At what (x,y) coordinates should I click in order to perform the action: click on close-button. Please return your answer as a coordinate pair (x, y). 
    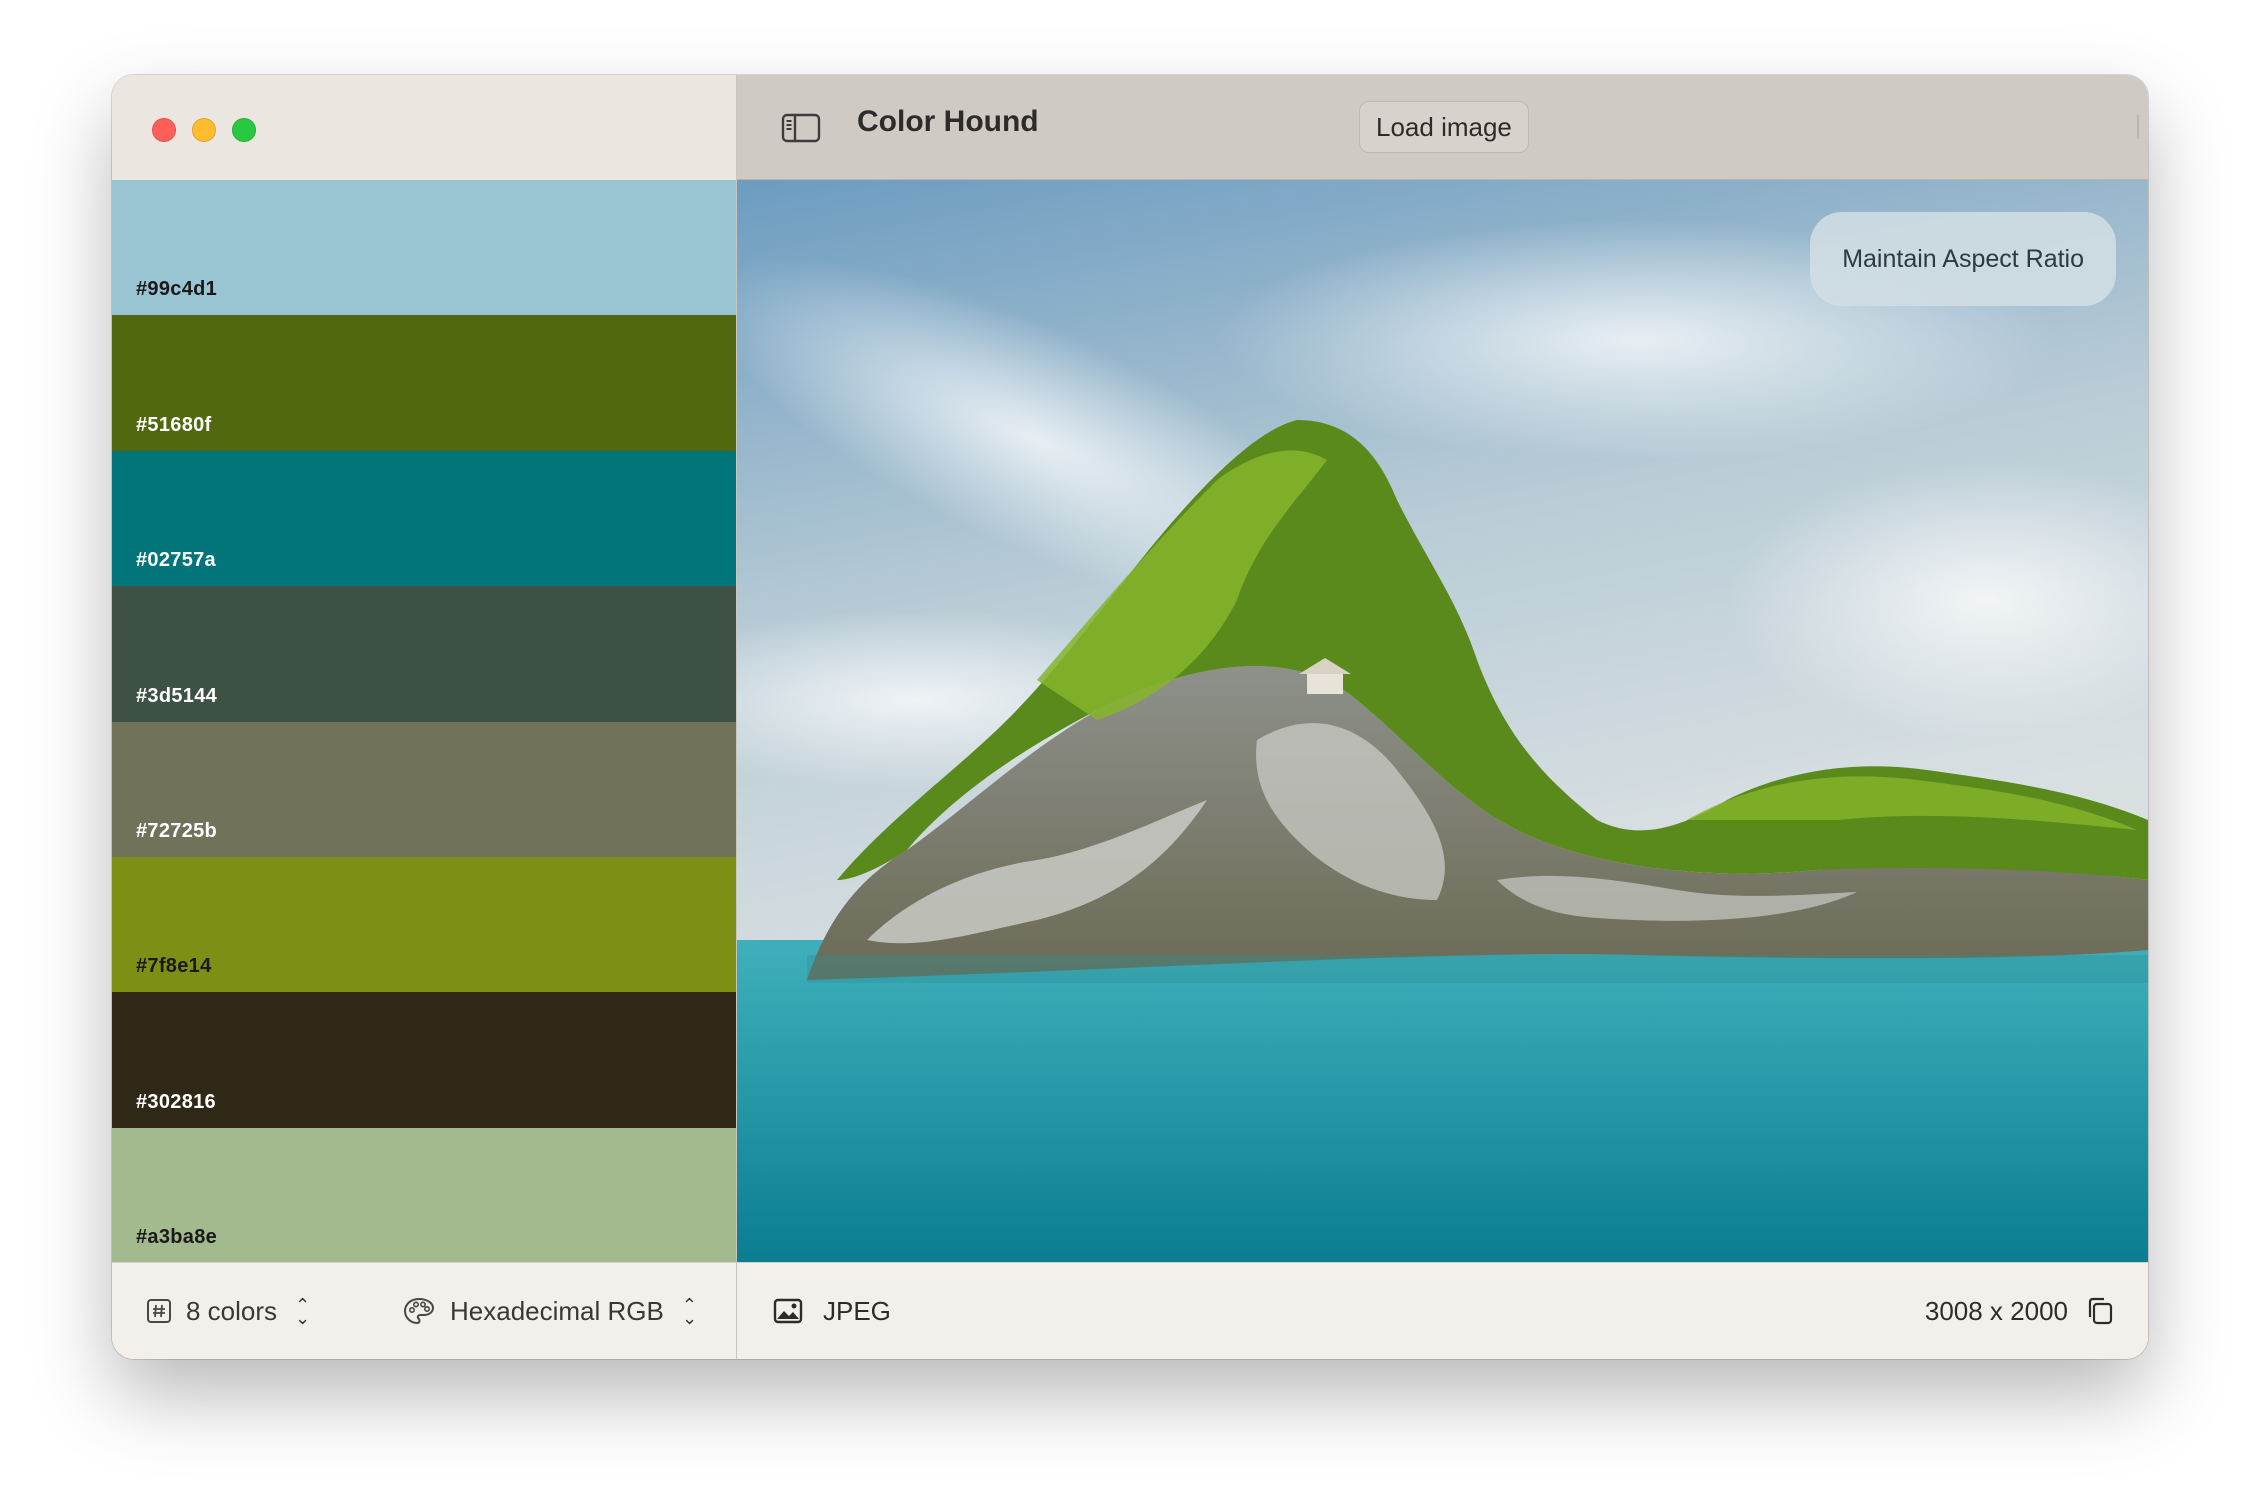
    Looking at the image, I should click on (164, 130).